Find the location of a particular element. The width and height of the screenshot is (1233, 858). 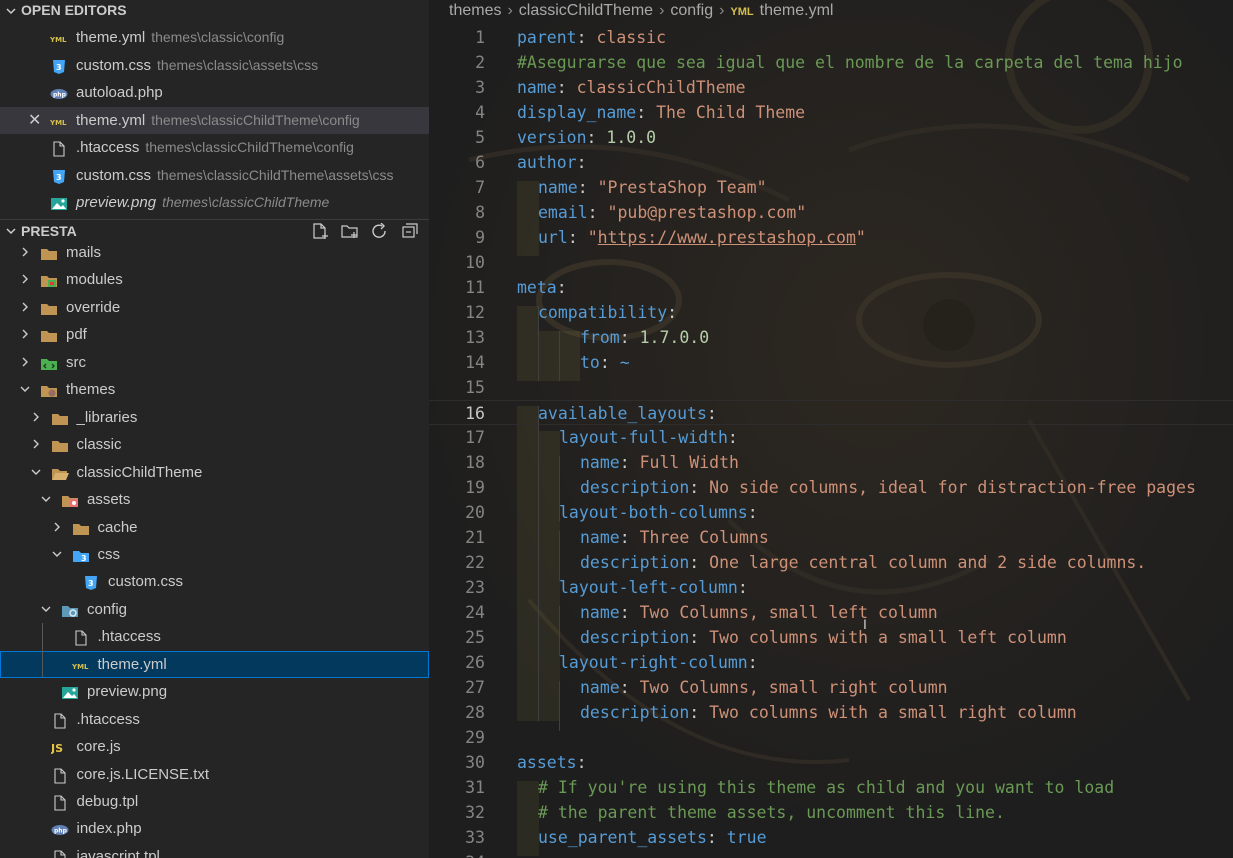

tree-item-index-php: php index.php is located at coordinates (214, 828).